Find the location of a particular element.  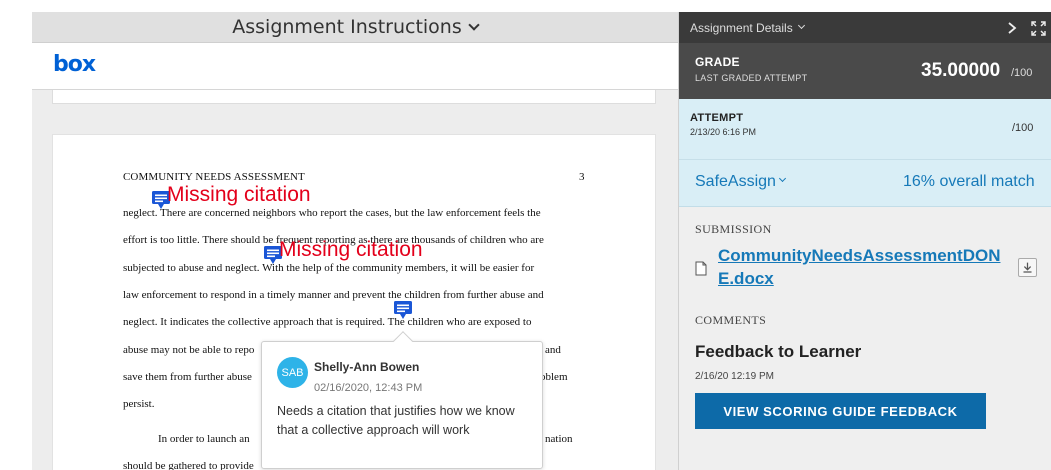

comment-annotation-icon is located at coordinates (403, 310).